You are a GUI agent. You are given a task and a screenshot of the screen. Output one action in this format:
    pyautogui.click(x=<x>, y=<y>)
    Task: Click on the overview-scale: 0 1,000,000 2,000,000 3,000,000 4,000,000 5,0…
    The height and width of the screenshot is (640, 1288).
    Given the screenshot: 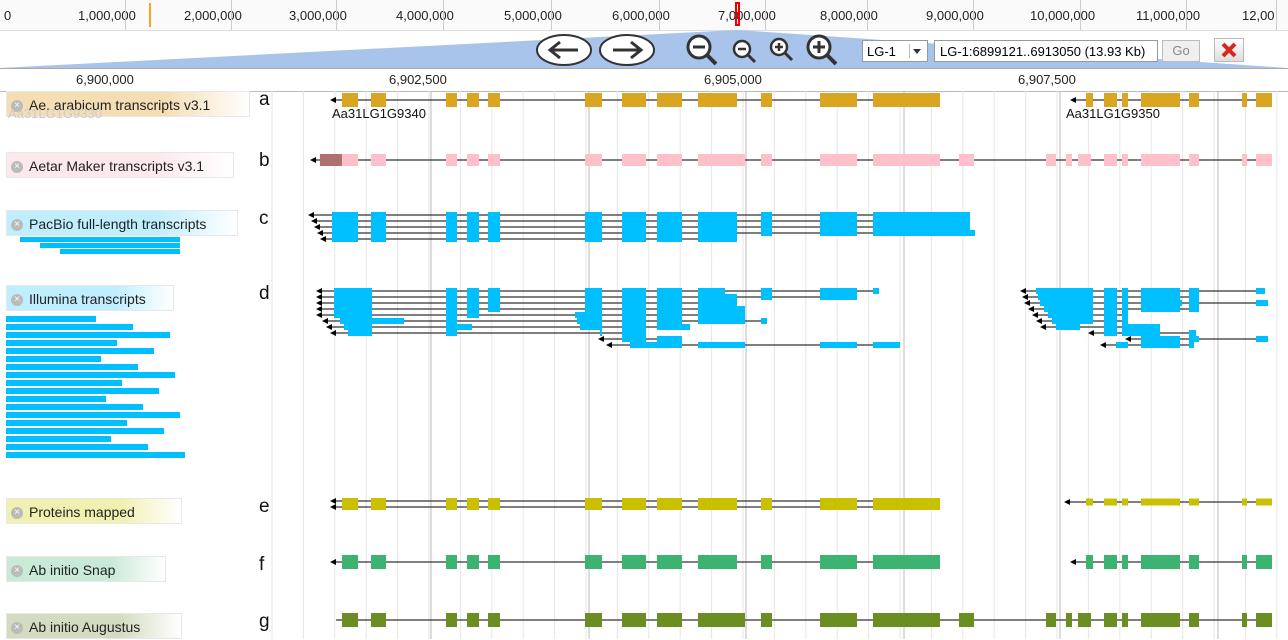 What is the action you would take?
    pyautogui.click(x=644, y=15)
    